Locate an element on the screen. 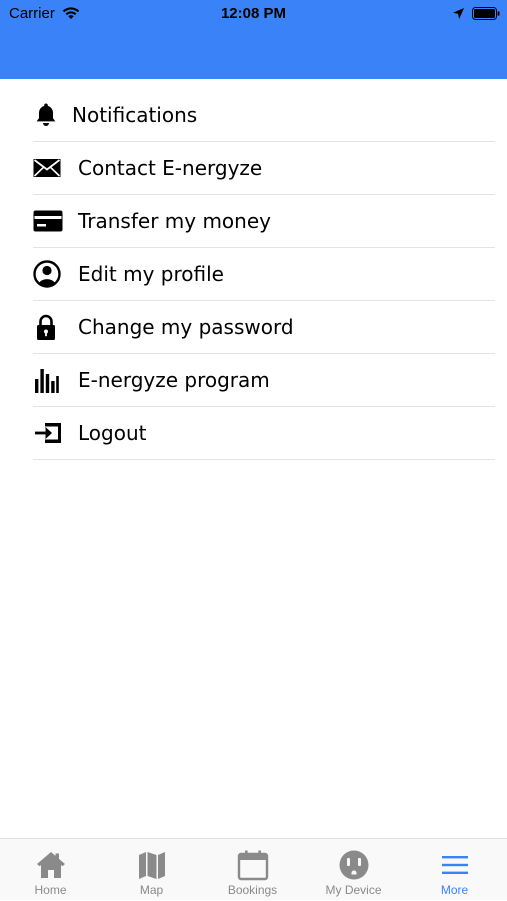  tab-label: Home is located at coordinates (50, 890).